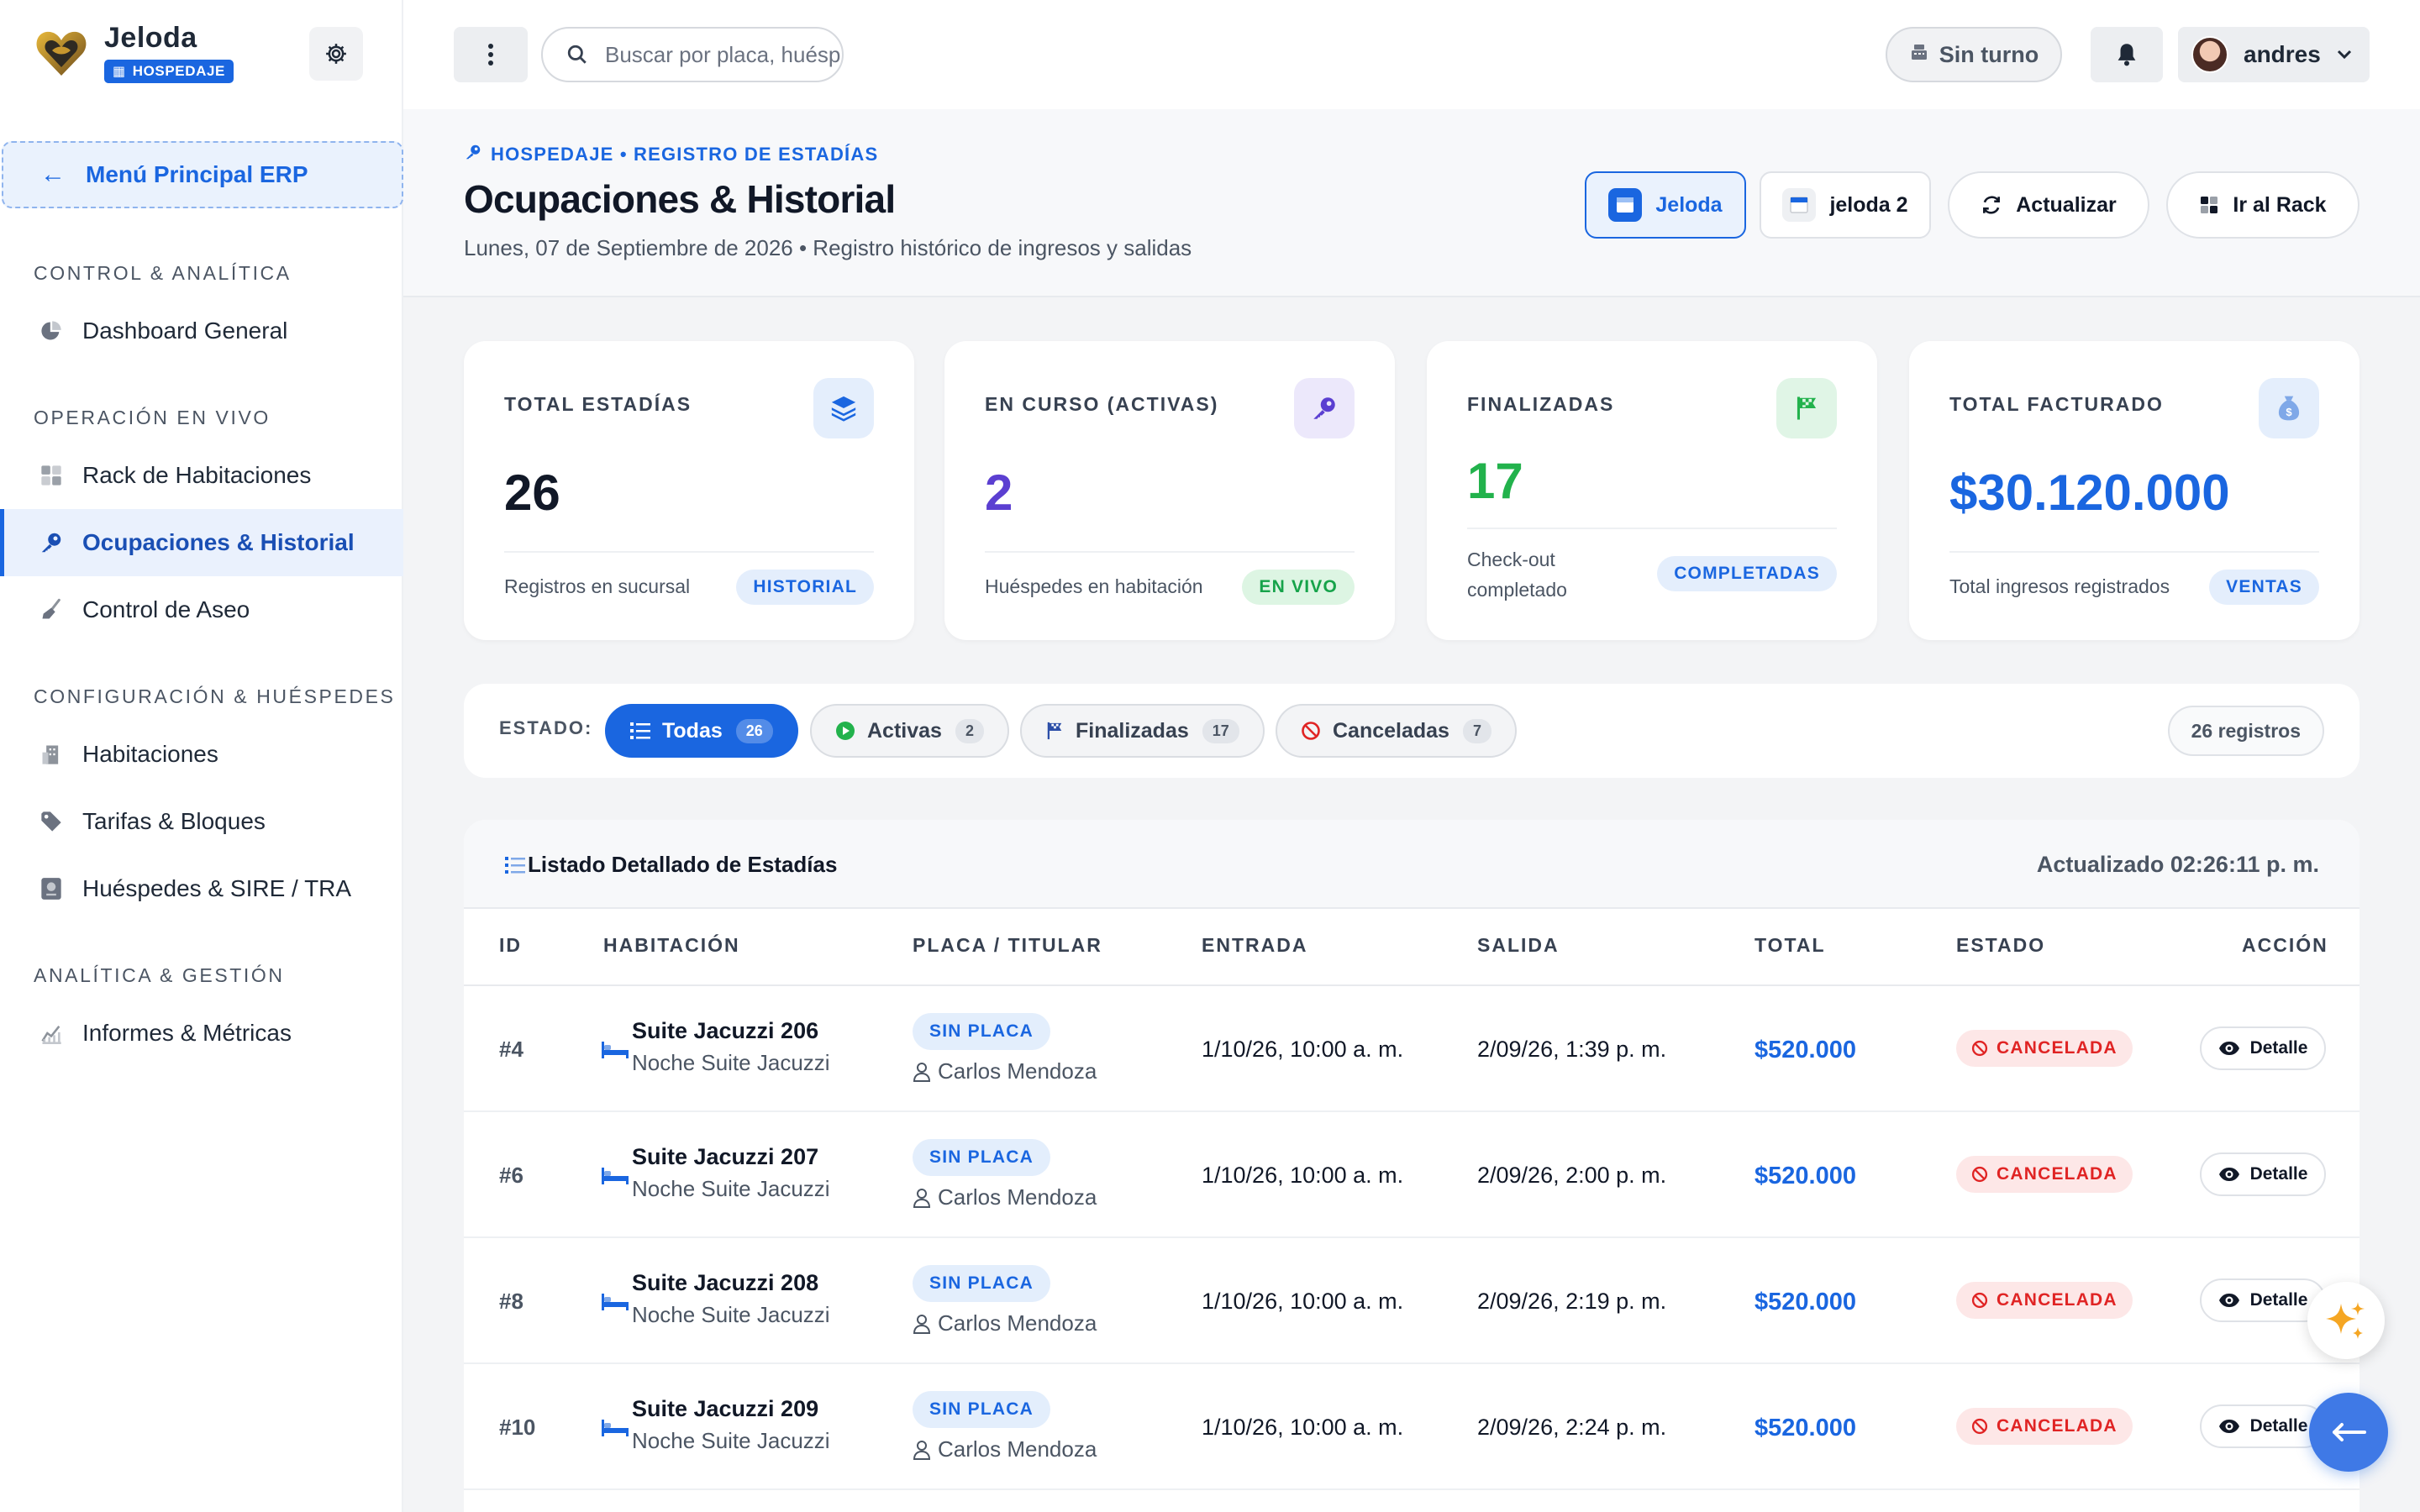 The width and height of the screenshot is (2420, 1512). Describe the element at coordinates (1324, 408) in the screenshot. I see `key-icon` at that location.